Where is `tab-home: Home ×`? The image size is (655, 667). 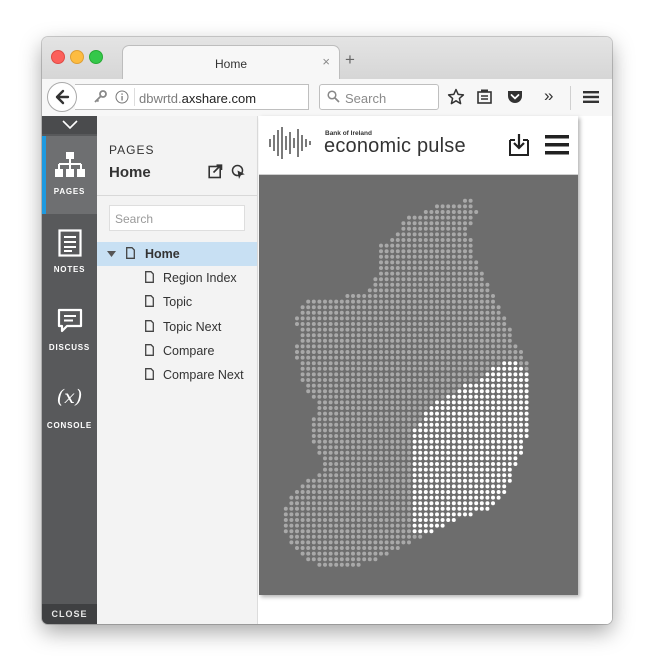
tab-home: Home × is located at coordinates (231, 62).